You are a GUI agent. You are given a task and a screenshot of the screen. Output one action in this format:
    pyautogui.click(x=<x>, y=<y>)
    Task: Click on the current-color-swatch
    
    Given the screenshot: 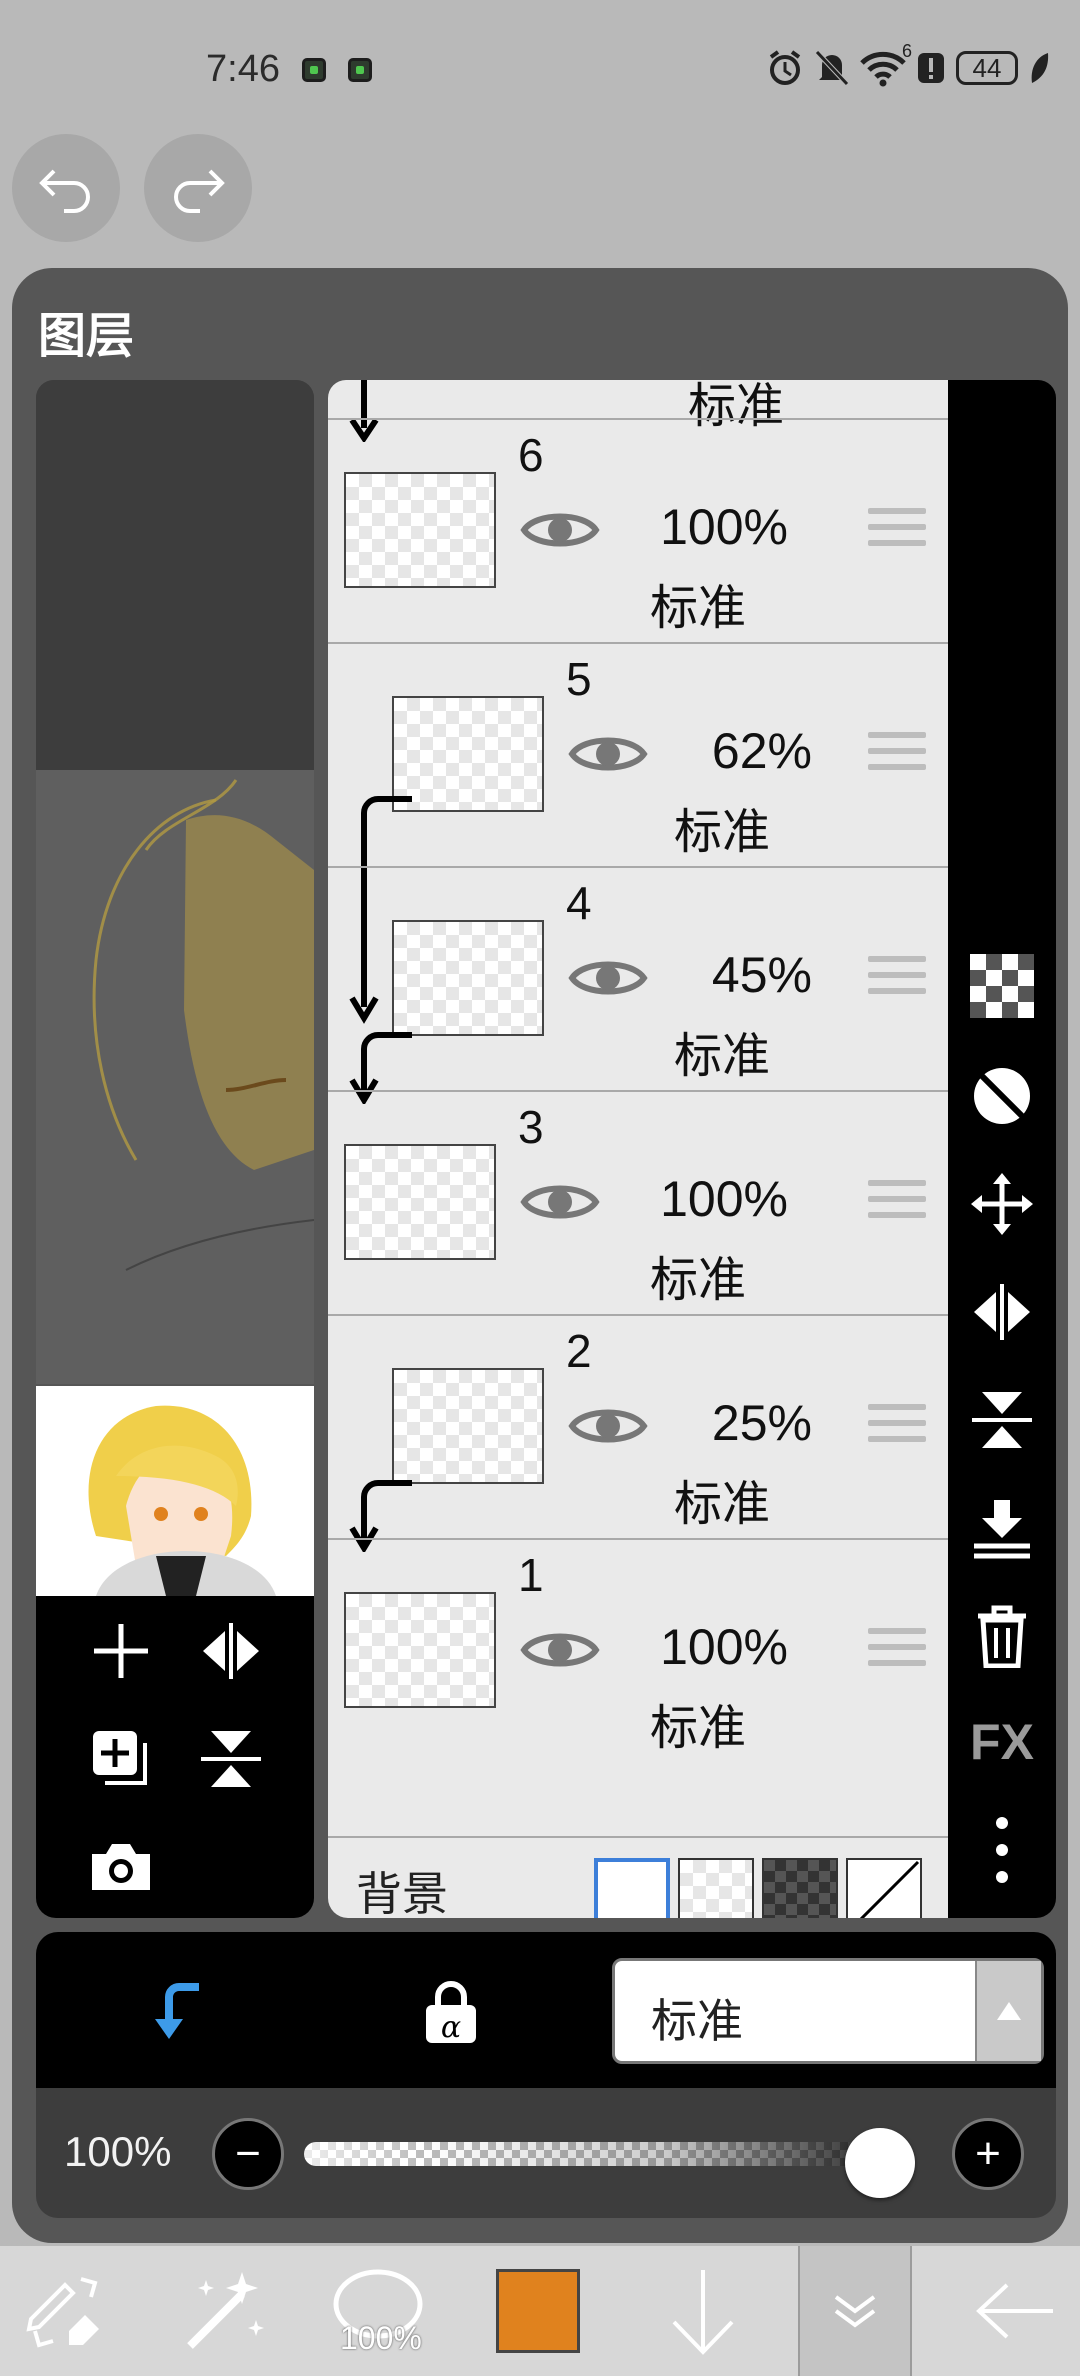 What is the action you would take?
    pyautogui.click(x=538, y=2311)
    